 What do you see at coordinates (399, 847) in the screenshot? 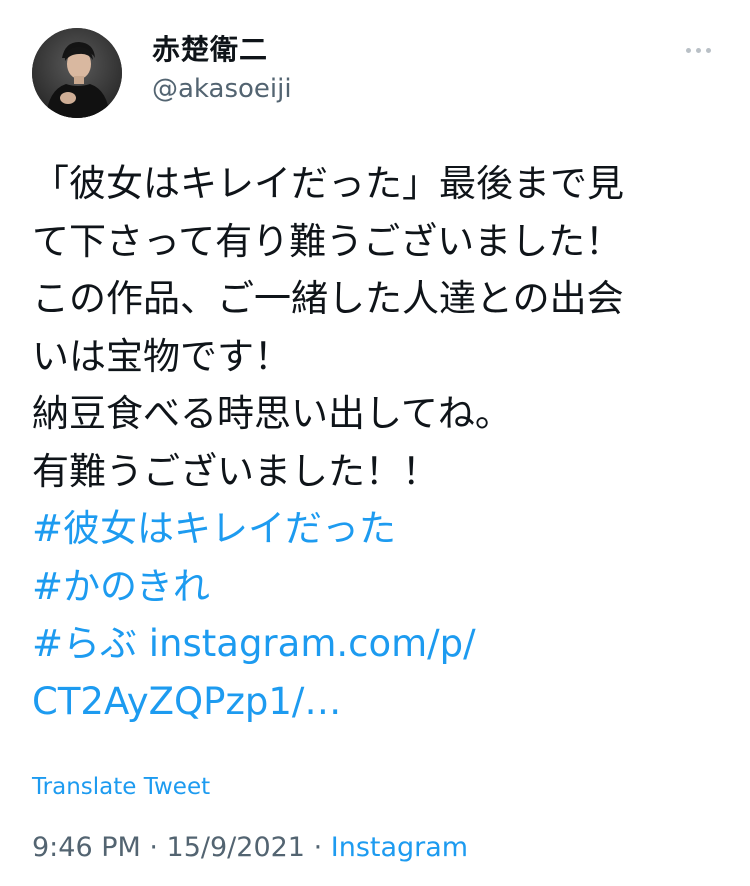
I see `tweet-source-link: Instagram` at bounding box center [399, 847].